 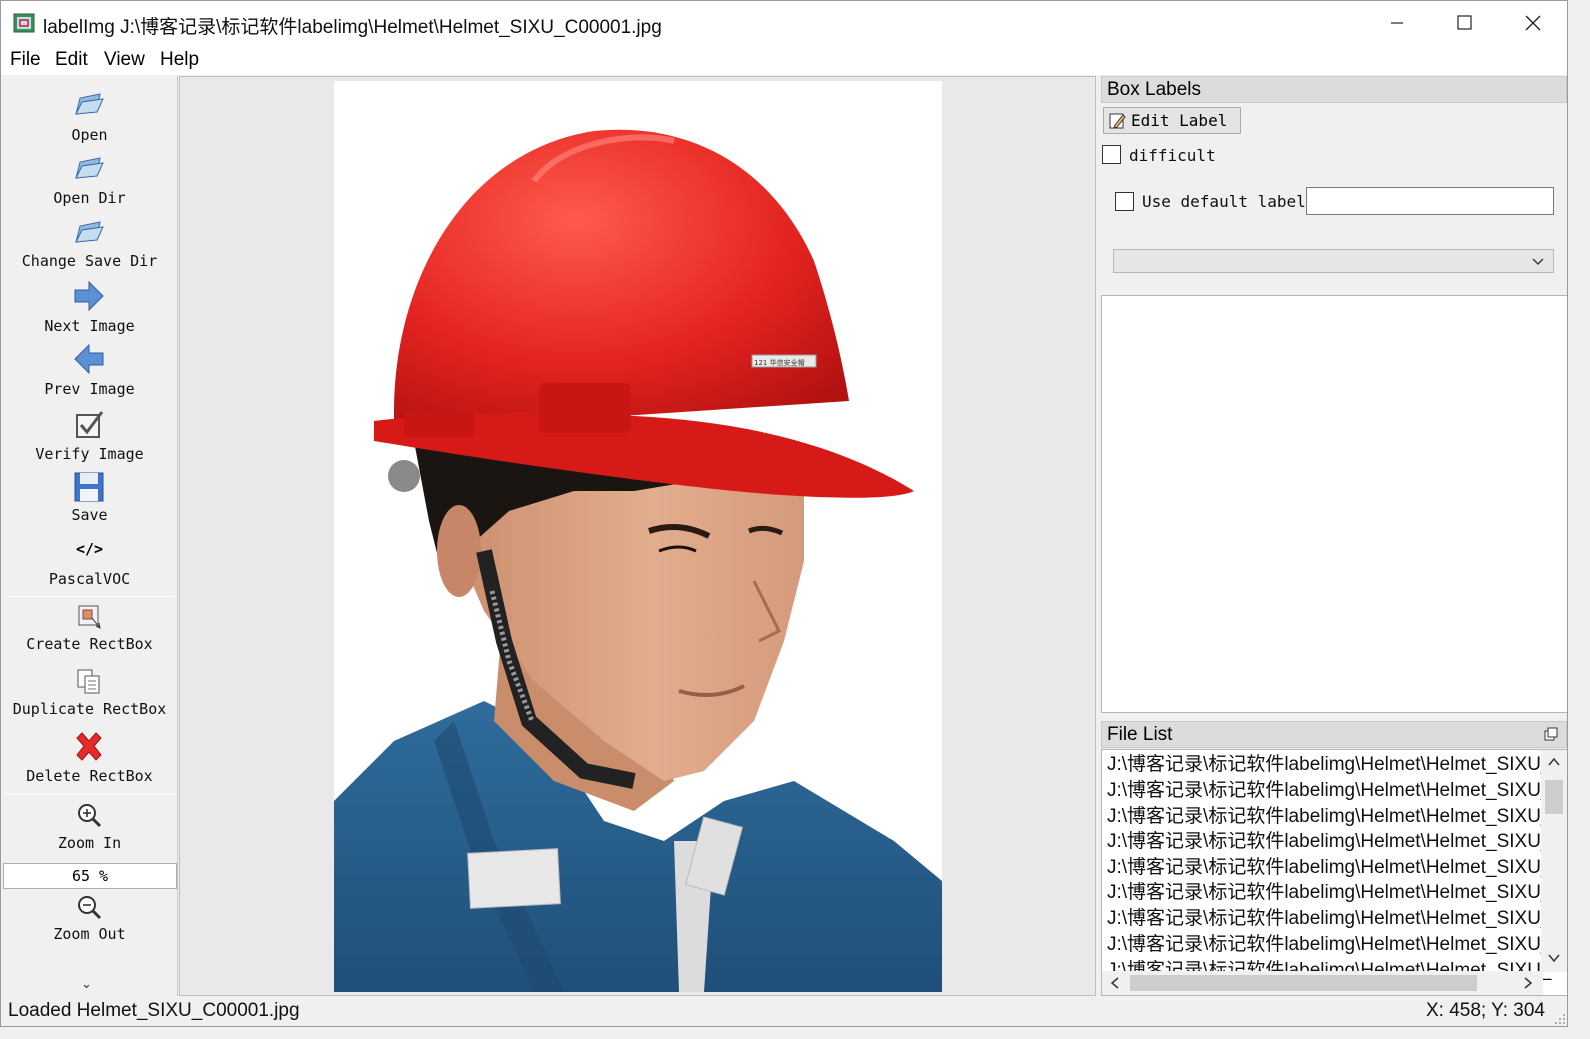 I want to click on zoom-spinbox: 65 %, so click(x=90, y=876).